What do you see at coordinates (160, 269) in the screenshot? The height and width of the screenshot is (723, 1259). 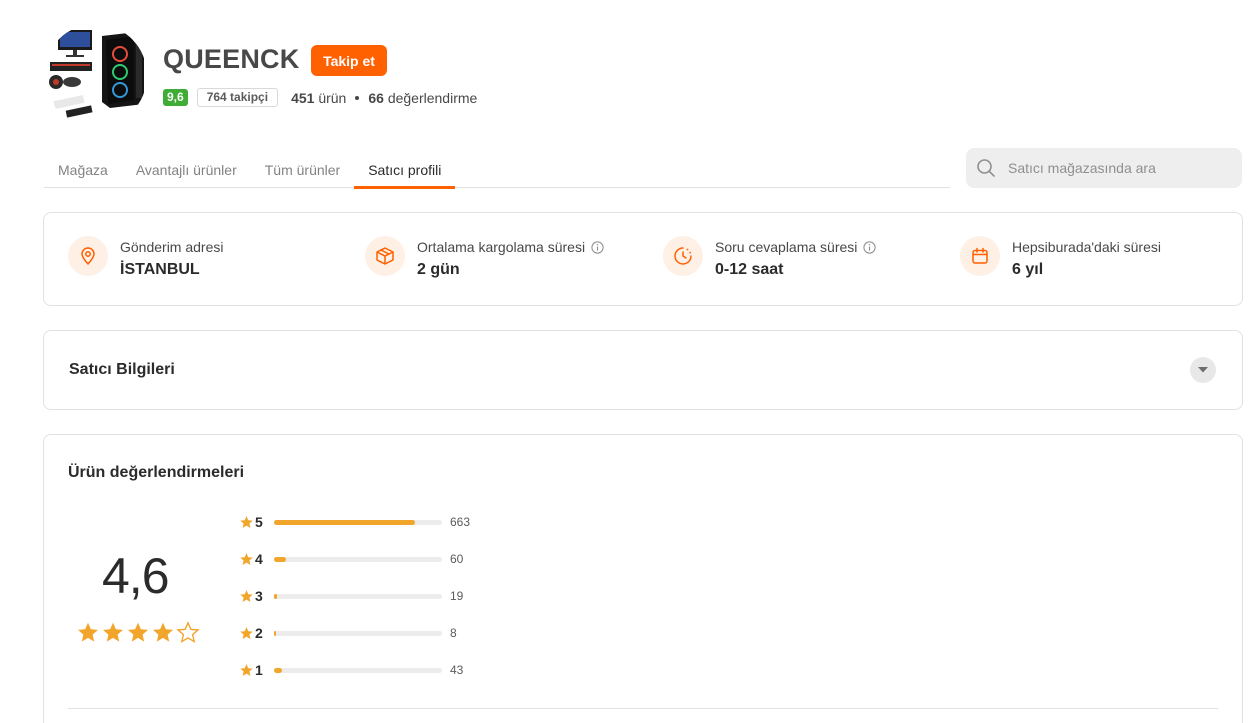 I see `info-value: İSTANBUL` at bounding box center [160, 269].